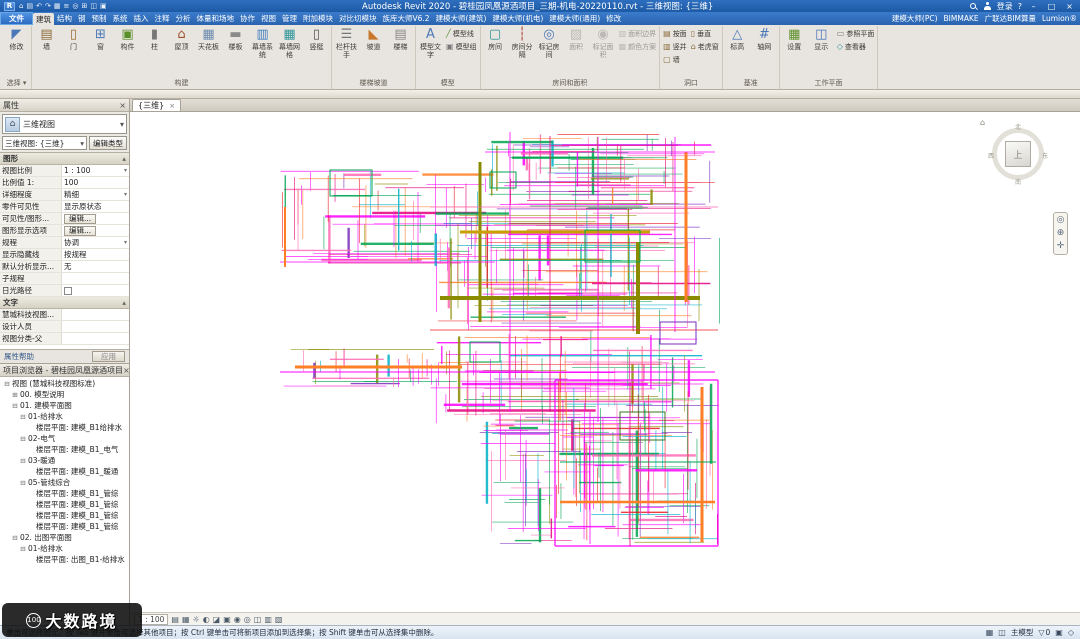 This screenshot has height=639, width=1080. What do you see at coordinates (705, 47) in the screenshot?
I see `ribbon-tool: ⌂ 老虎窗` at bounding box center [705, 47].